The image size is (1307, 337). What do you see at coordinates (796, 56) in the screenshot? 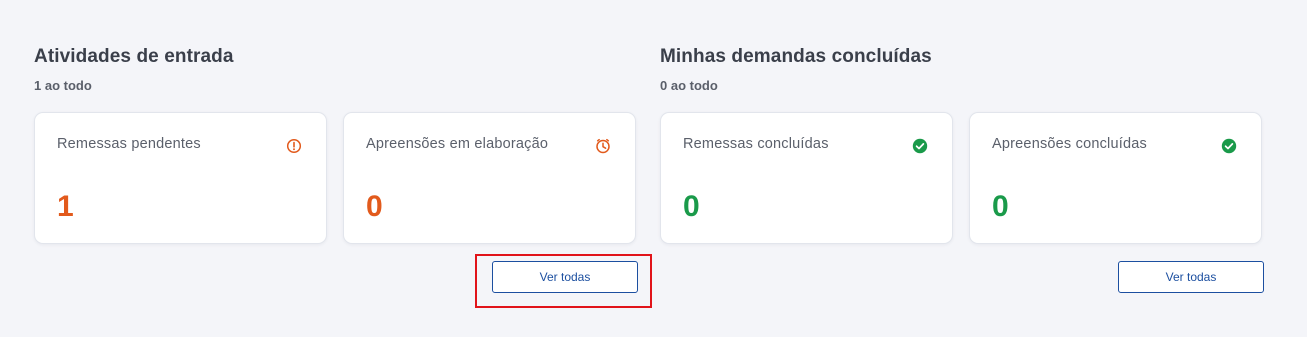
I see `completed-demands-title: Minhas demandas concluídas` at bounding box center [796, 56].